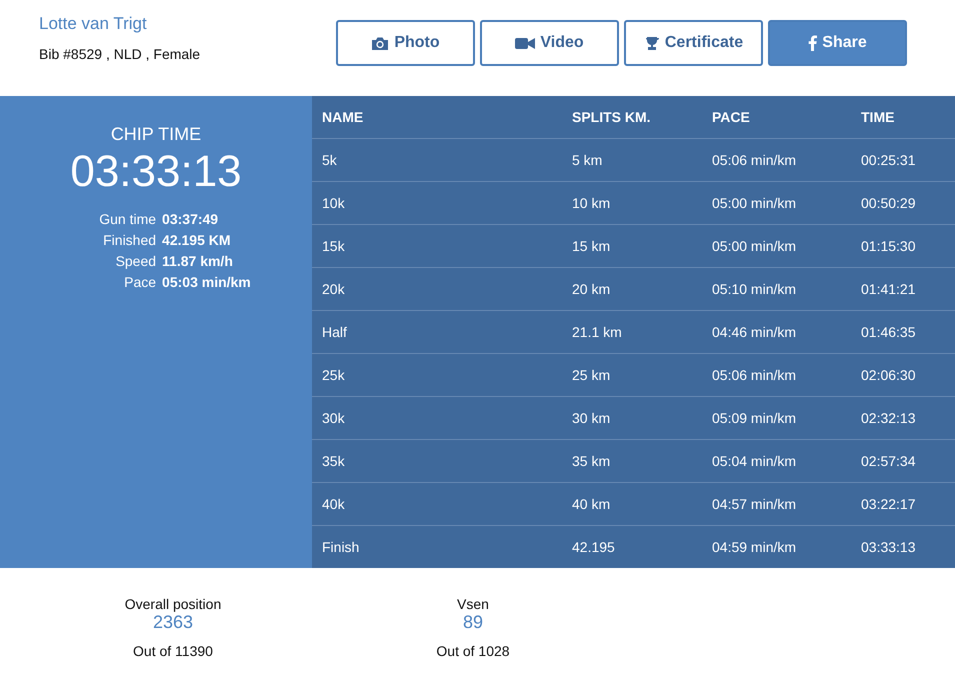 This screenshot has height=691, width=955. I want to click on action-button: Photo, so click(405, 43).